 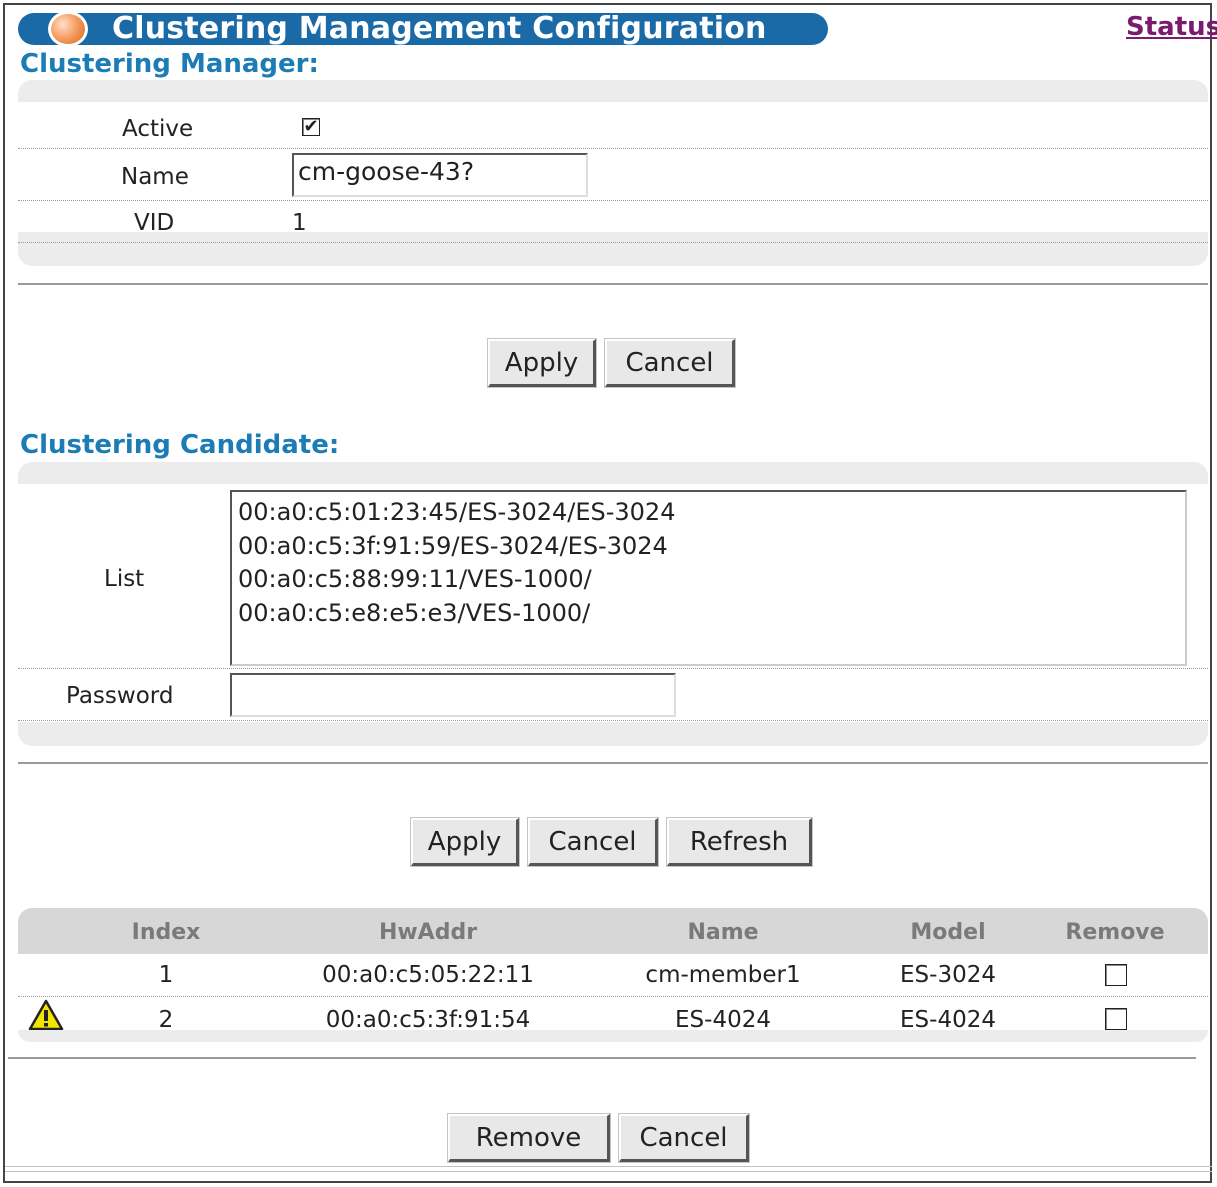 I want to click on candidate-section-title: Clustering Candidate:, so click(x=180, y=445).